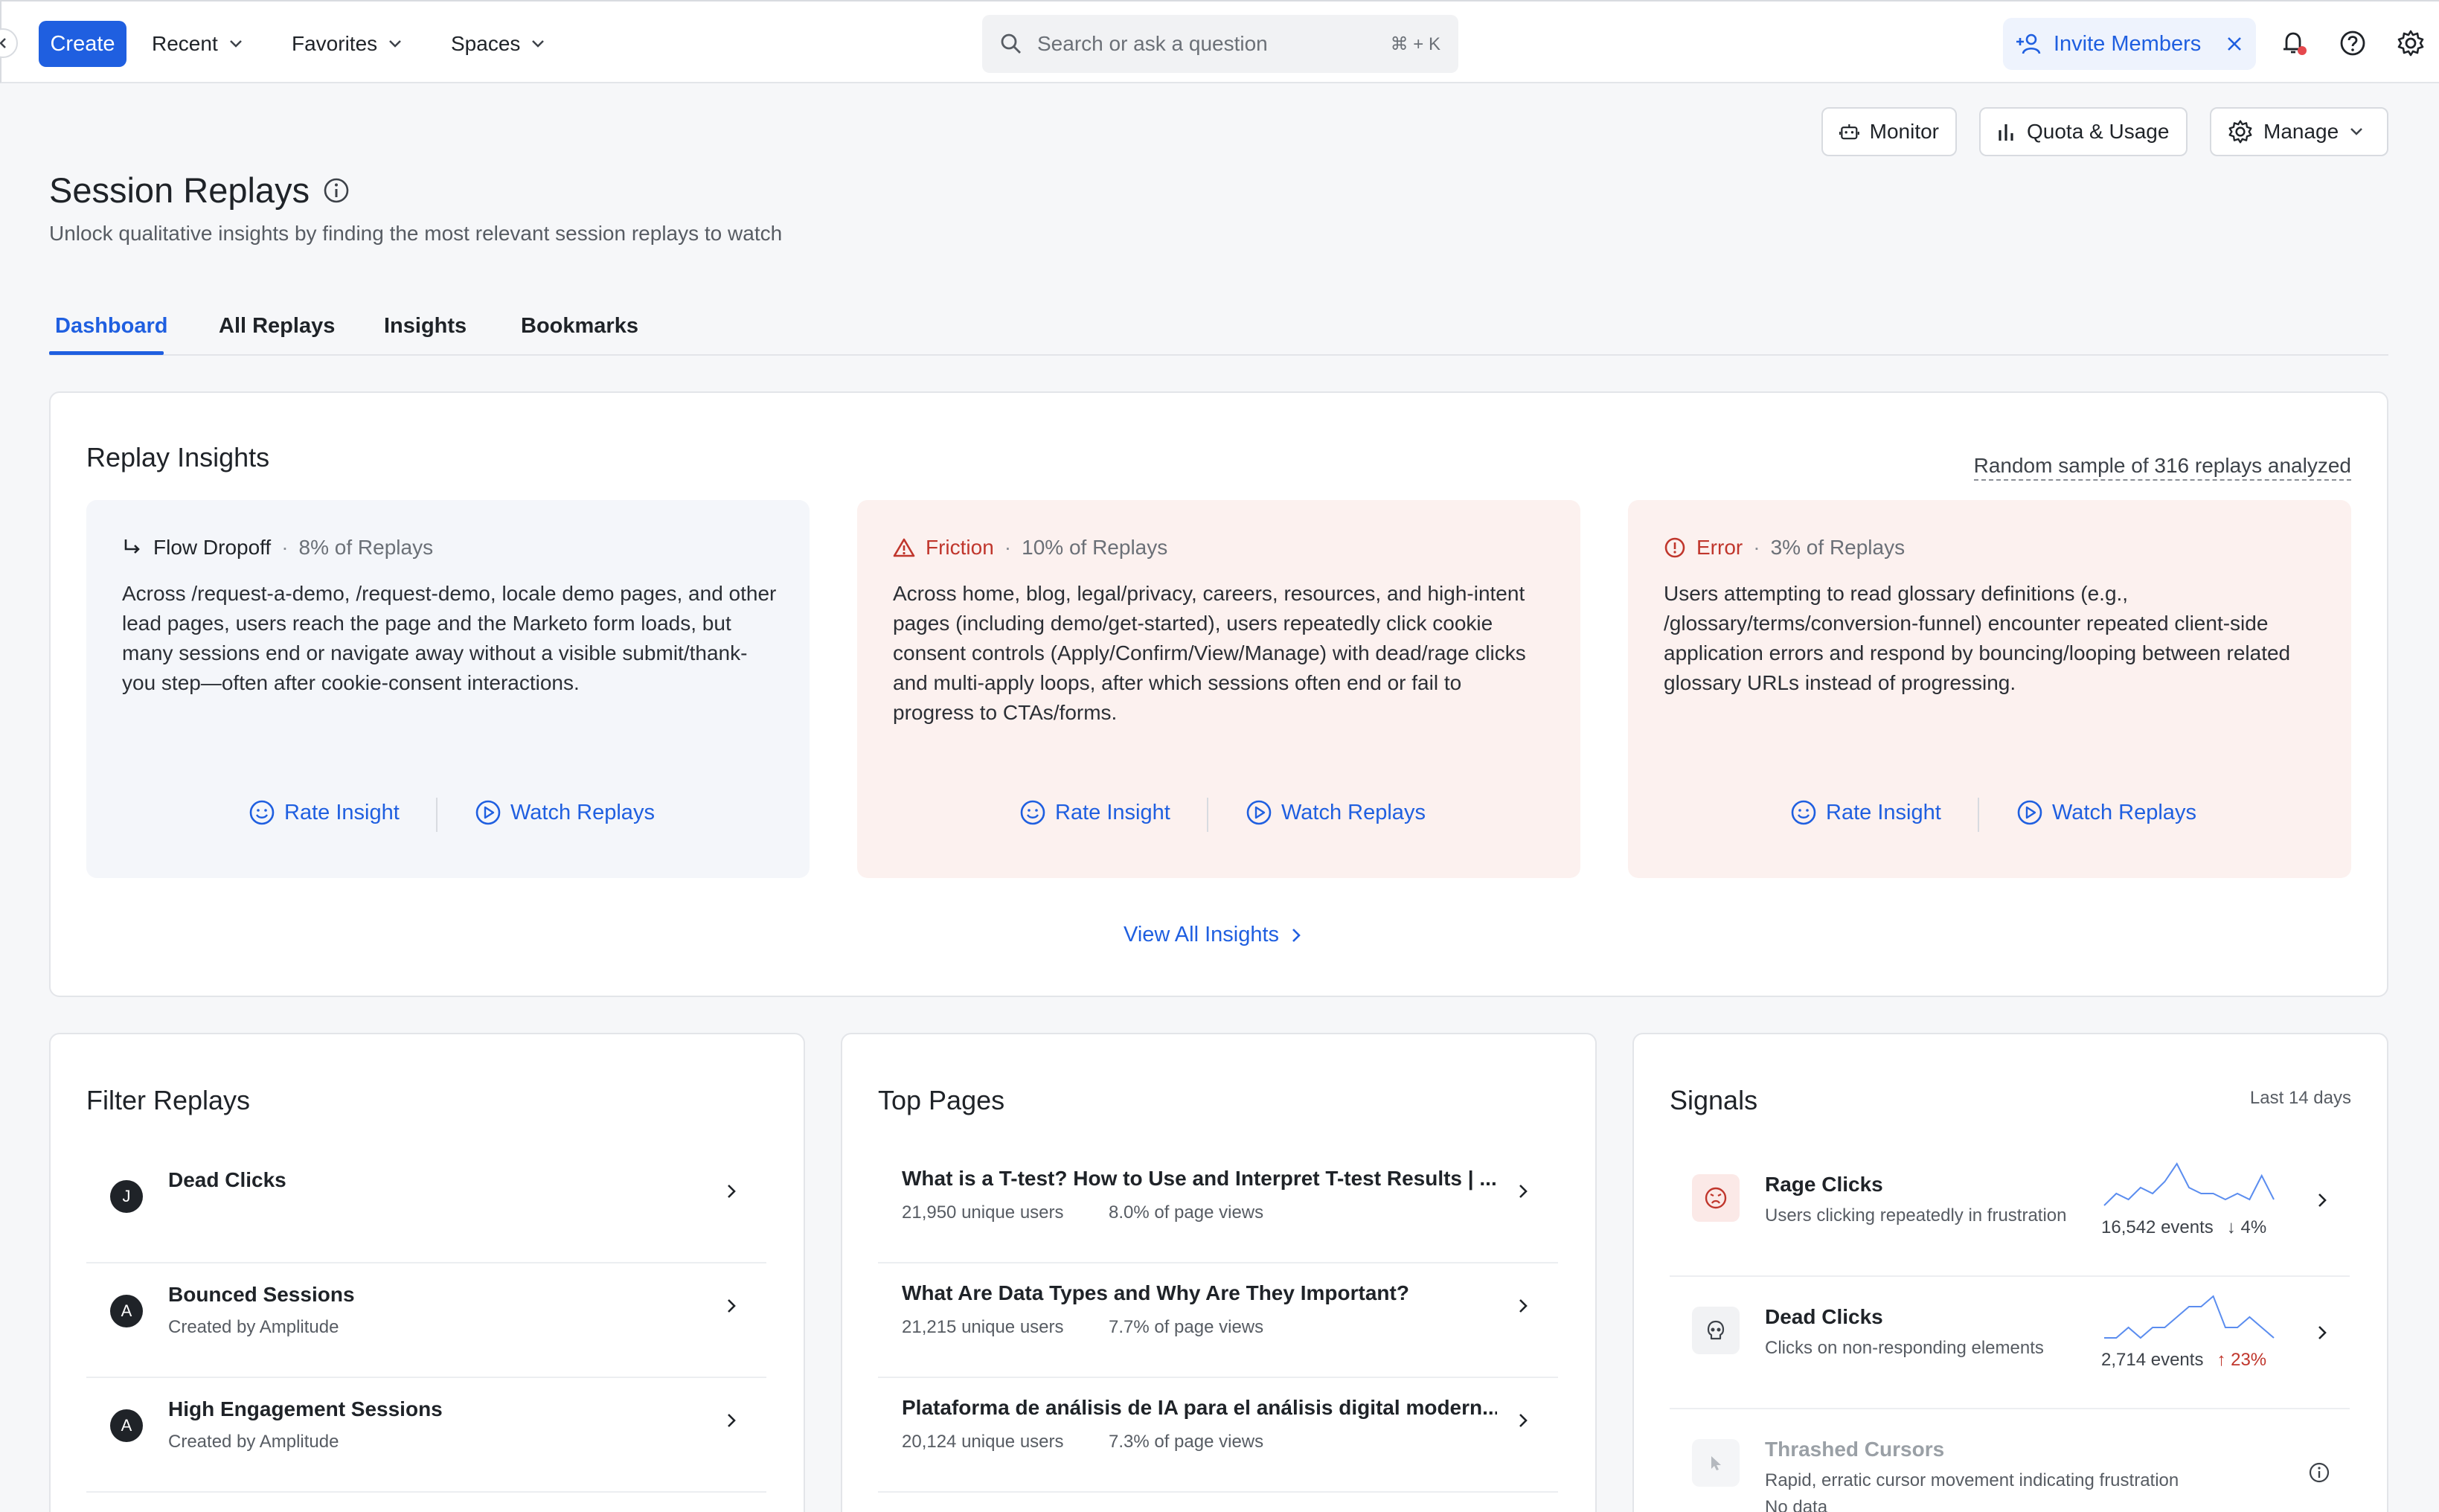  What do you see at coordinates (366, 547) in the screenshot?
I see `insight-pct: 8% of Replays` at bounding box center [366, 547].